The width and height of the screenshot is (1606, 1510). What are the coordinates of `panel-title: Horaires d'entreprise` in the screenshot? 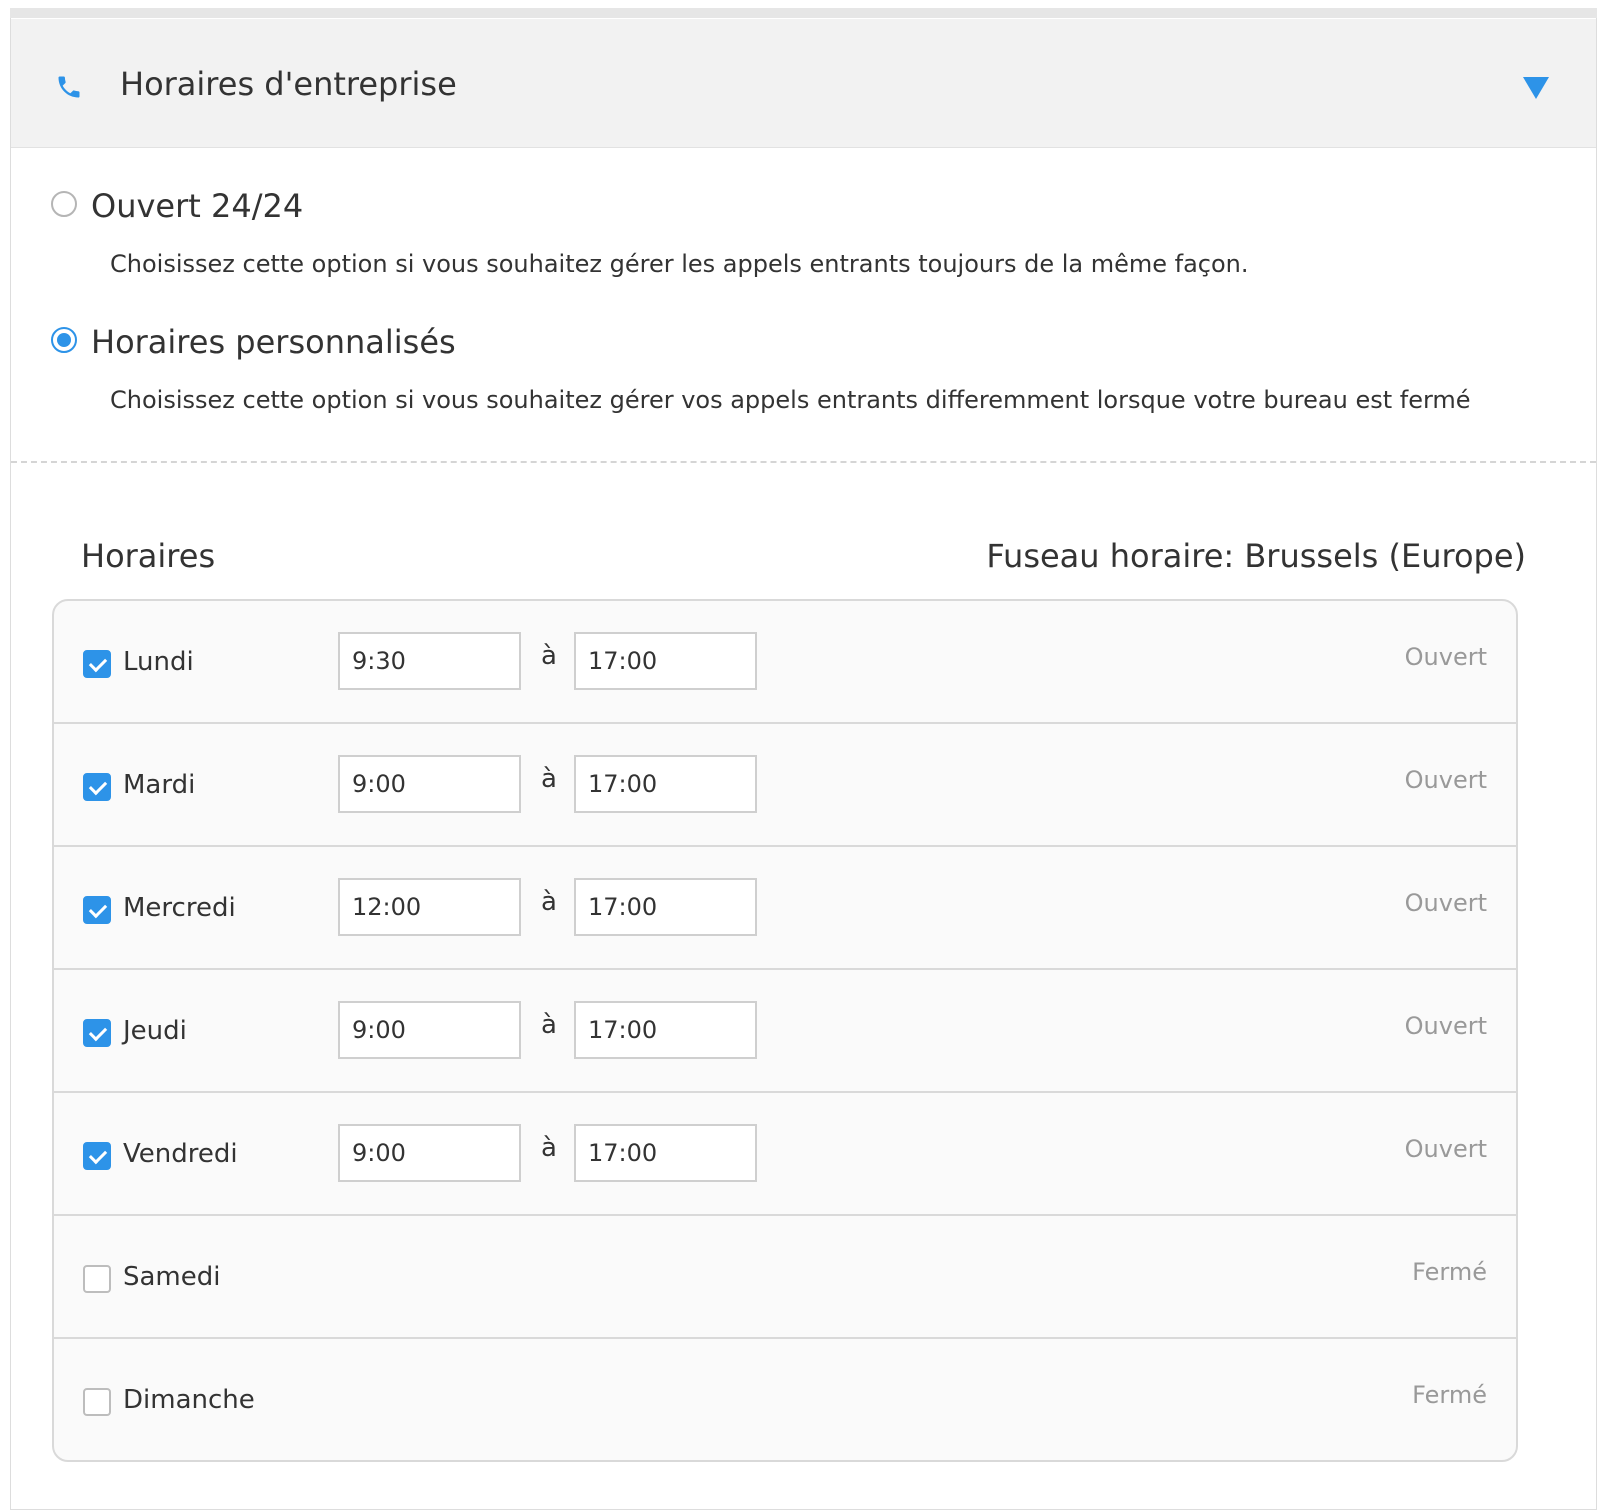 It's located at (288, 84).